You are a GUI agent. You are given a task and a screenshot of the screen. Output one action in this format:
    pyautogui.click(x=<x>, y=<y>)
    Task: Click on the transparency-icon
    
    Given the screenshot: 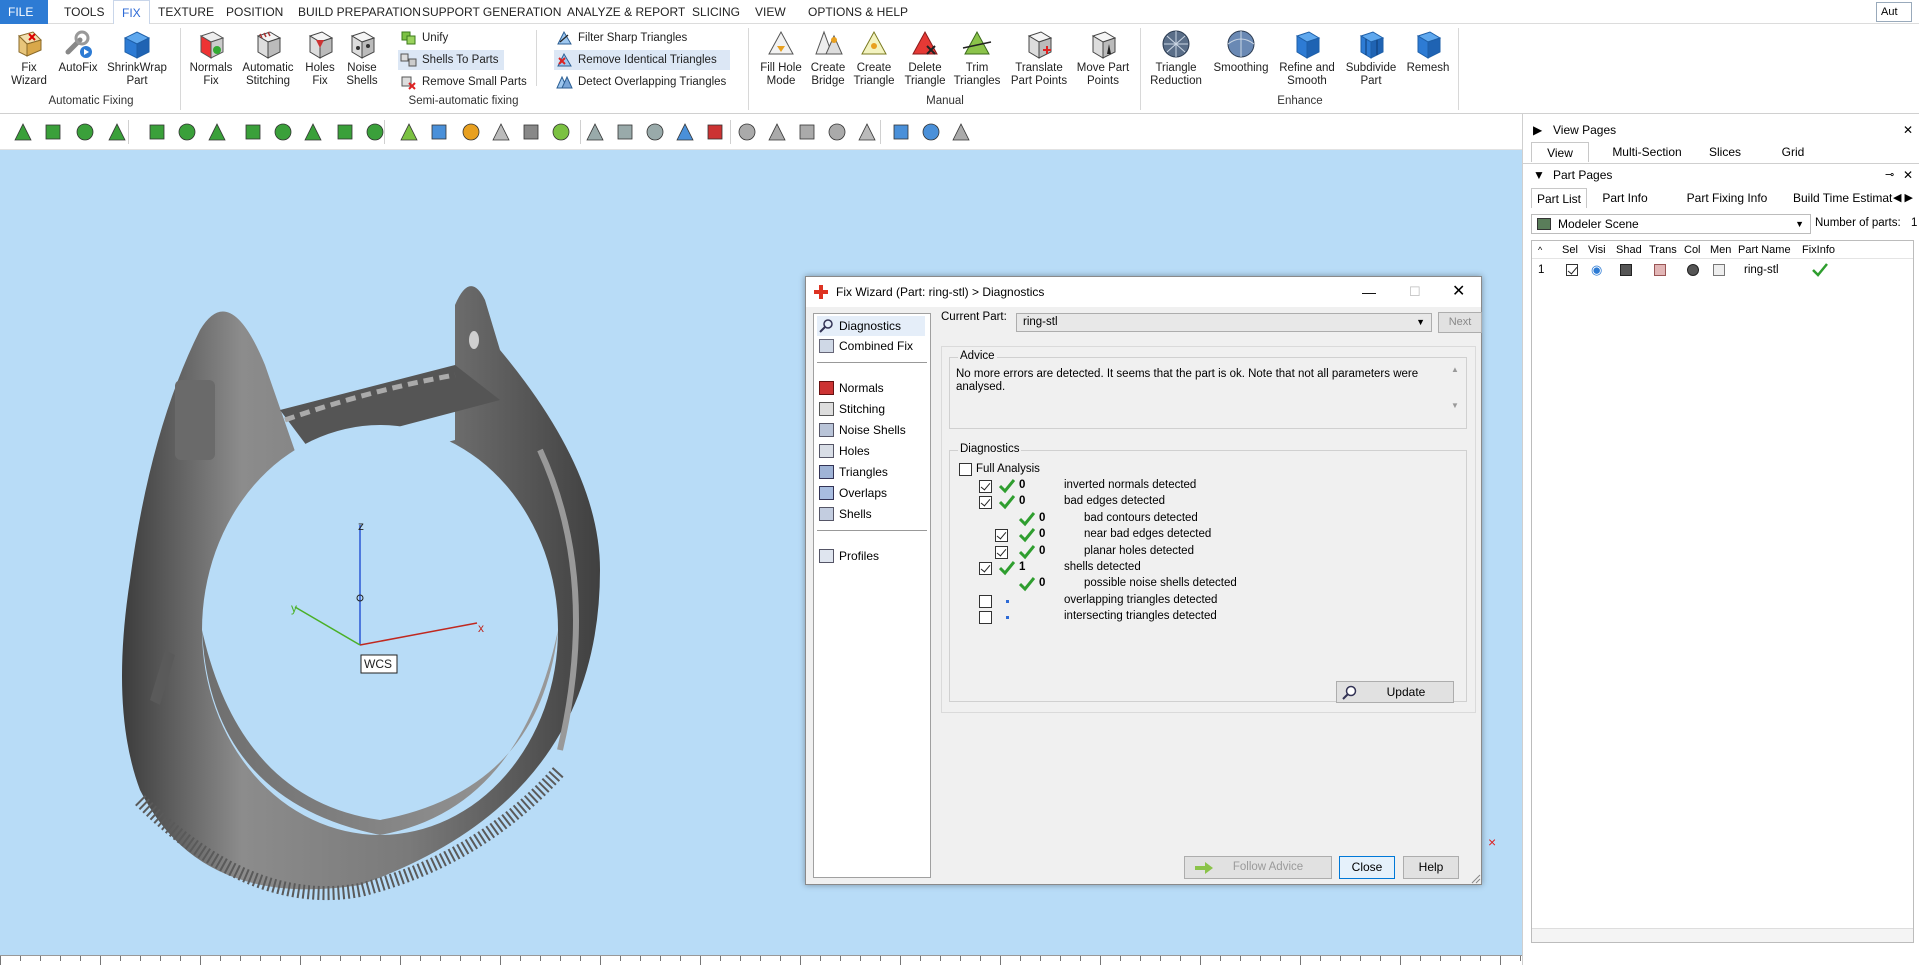 What is the action you would take?
    pyautogui.click(x=1660, y=270)
    